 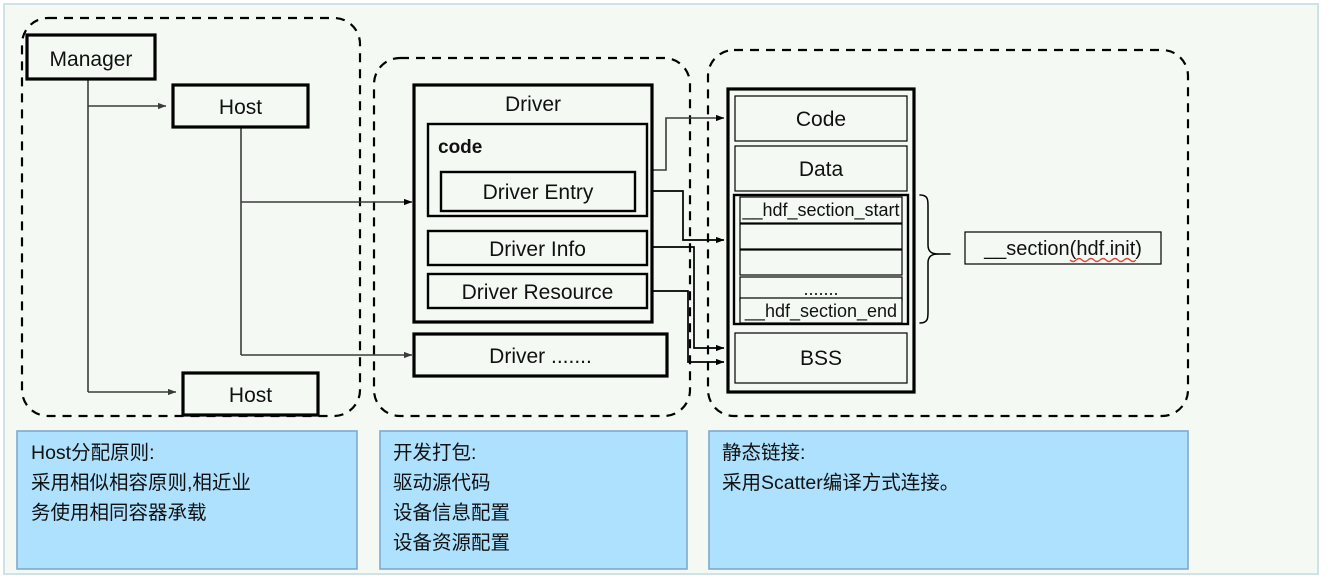 I want to click on hdf-section-row-label: __hdf_section_start, so click(x=820, y=210).